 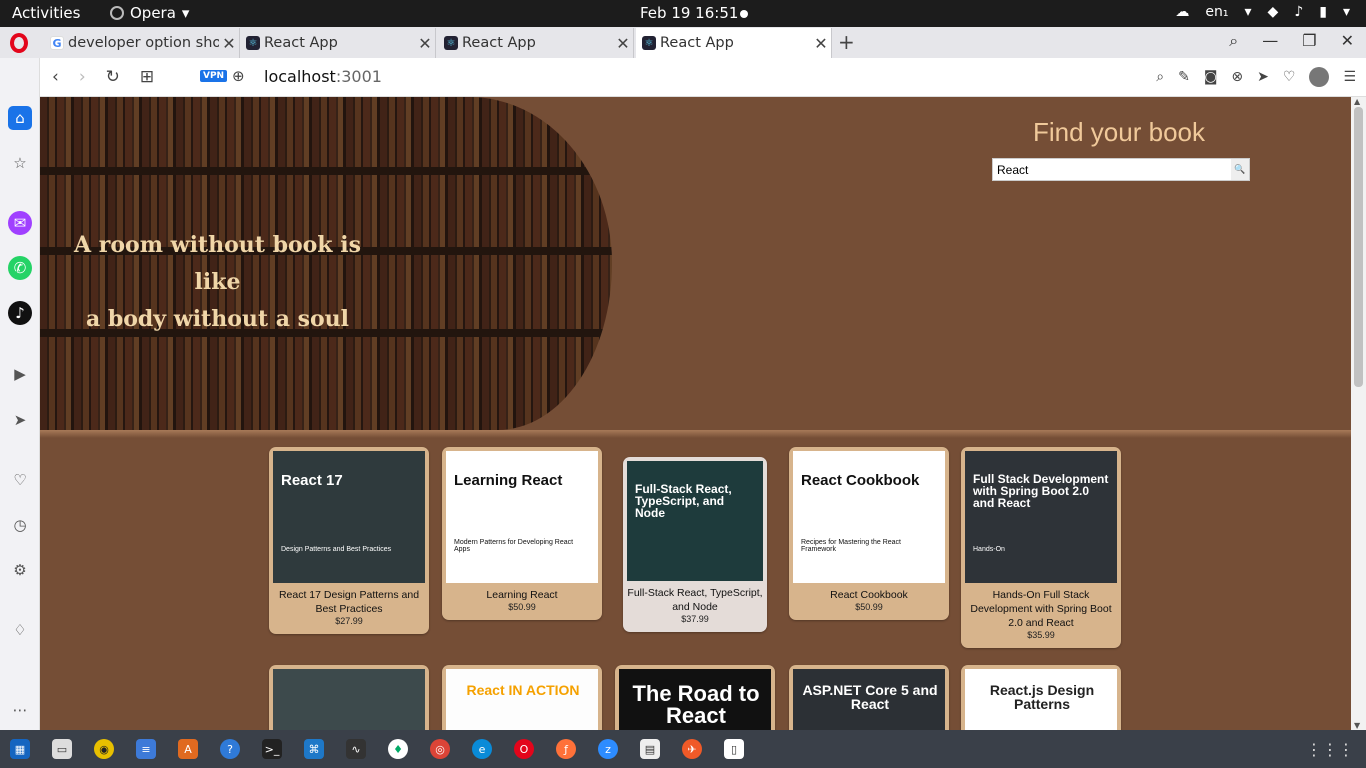 What do you see at coordinates (1160, 77) in the screenshot?
I see `zoom-icon: ⌕` at bounding box center [1160, 77].